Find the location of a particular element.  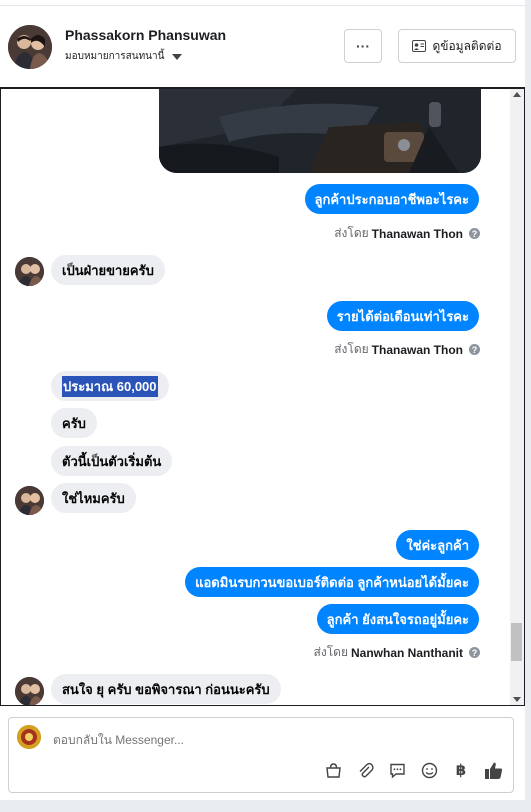

like-icon is located at coordinates (493, 770).